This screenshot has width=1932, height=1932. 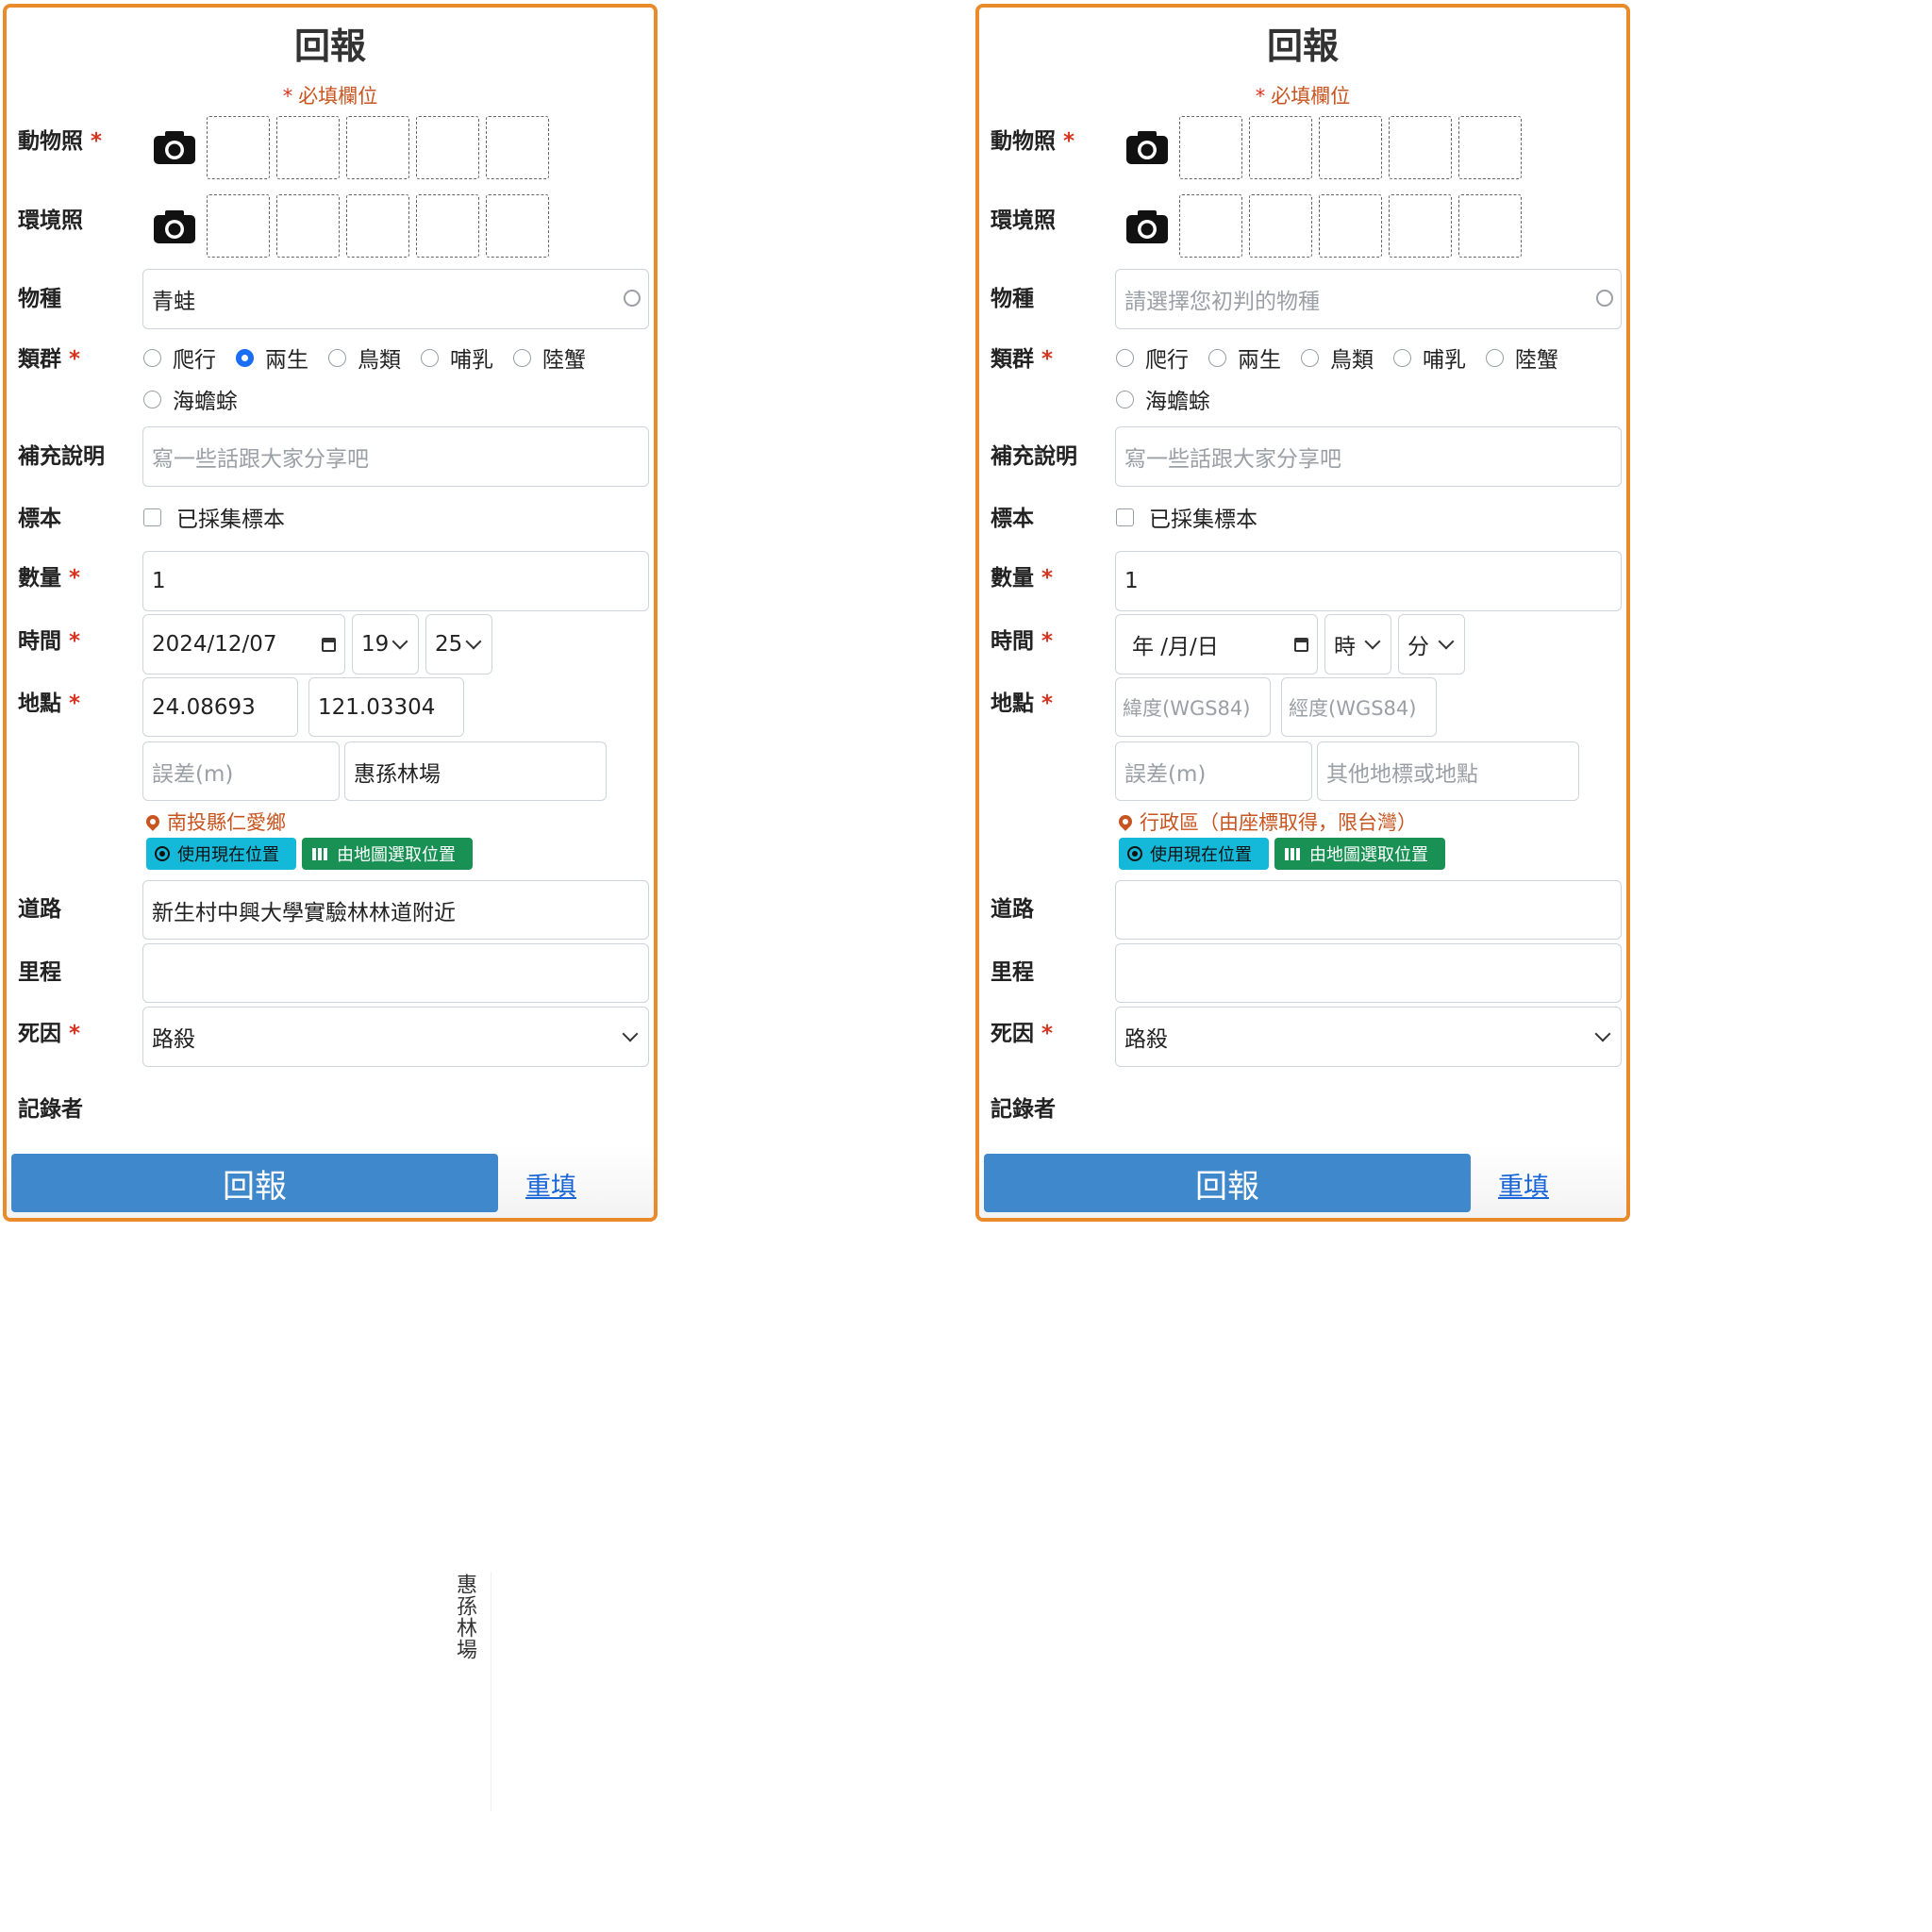 What do you see at coordinates (1013, 1034) in the screenshot?
I see `cause-label-text: 死因` at bounding box center [1013, 1034].